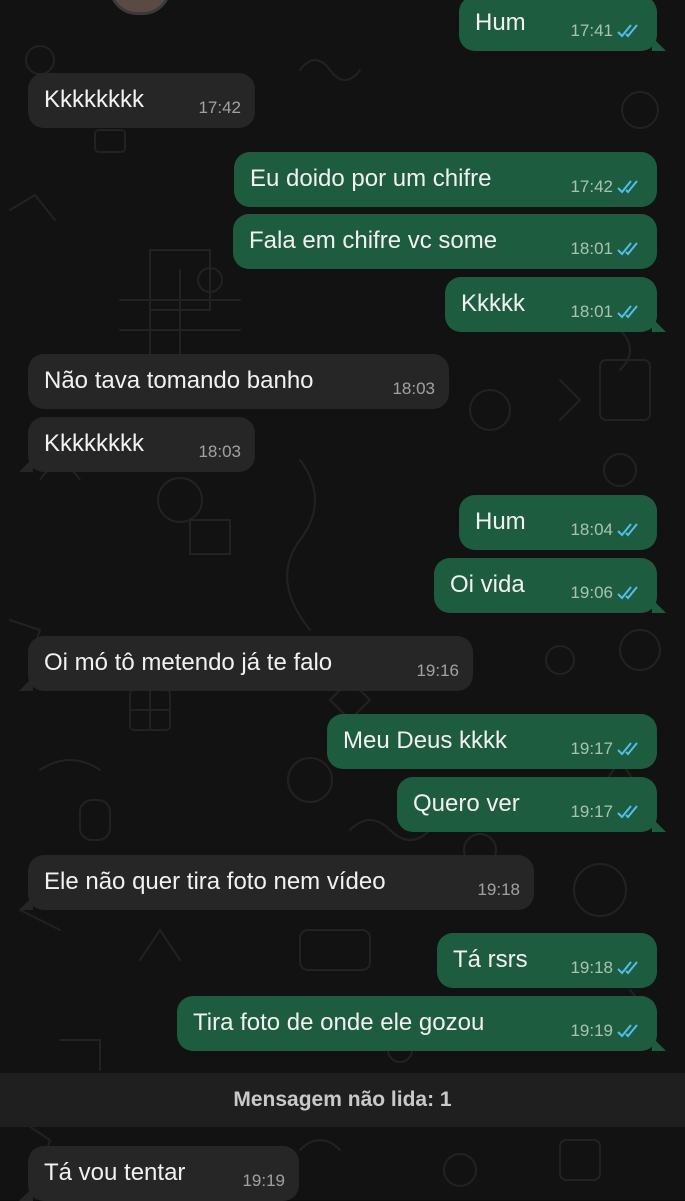 The image size is (685, 1201). Describe the element at coordinates (550, 585) in the screenshot. I see `message-bubble-outgoing: Oi vida 19:06` at that location.